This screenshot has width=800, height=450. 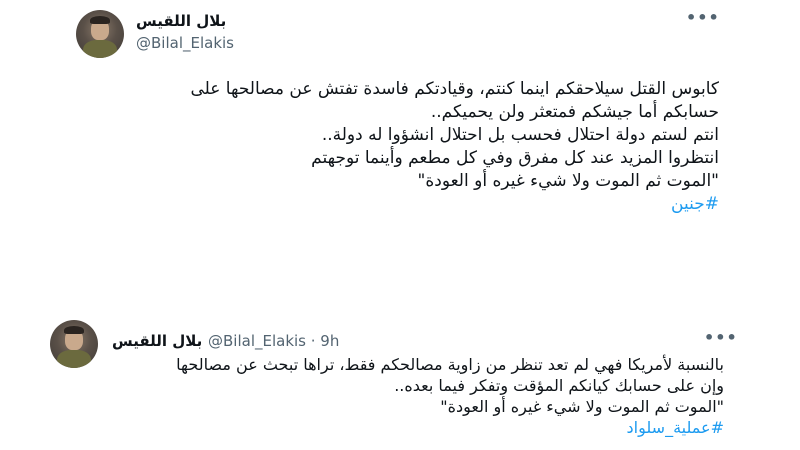 What do you see at coordinates (273, 341) in the screenshot?
I see `user-handle-timestamp: @Bilal_Elakis · 9h` at bounding box center [273, 341].